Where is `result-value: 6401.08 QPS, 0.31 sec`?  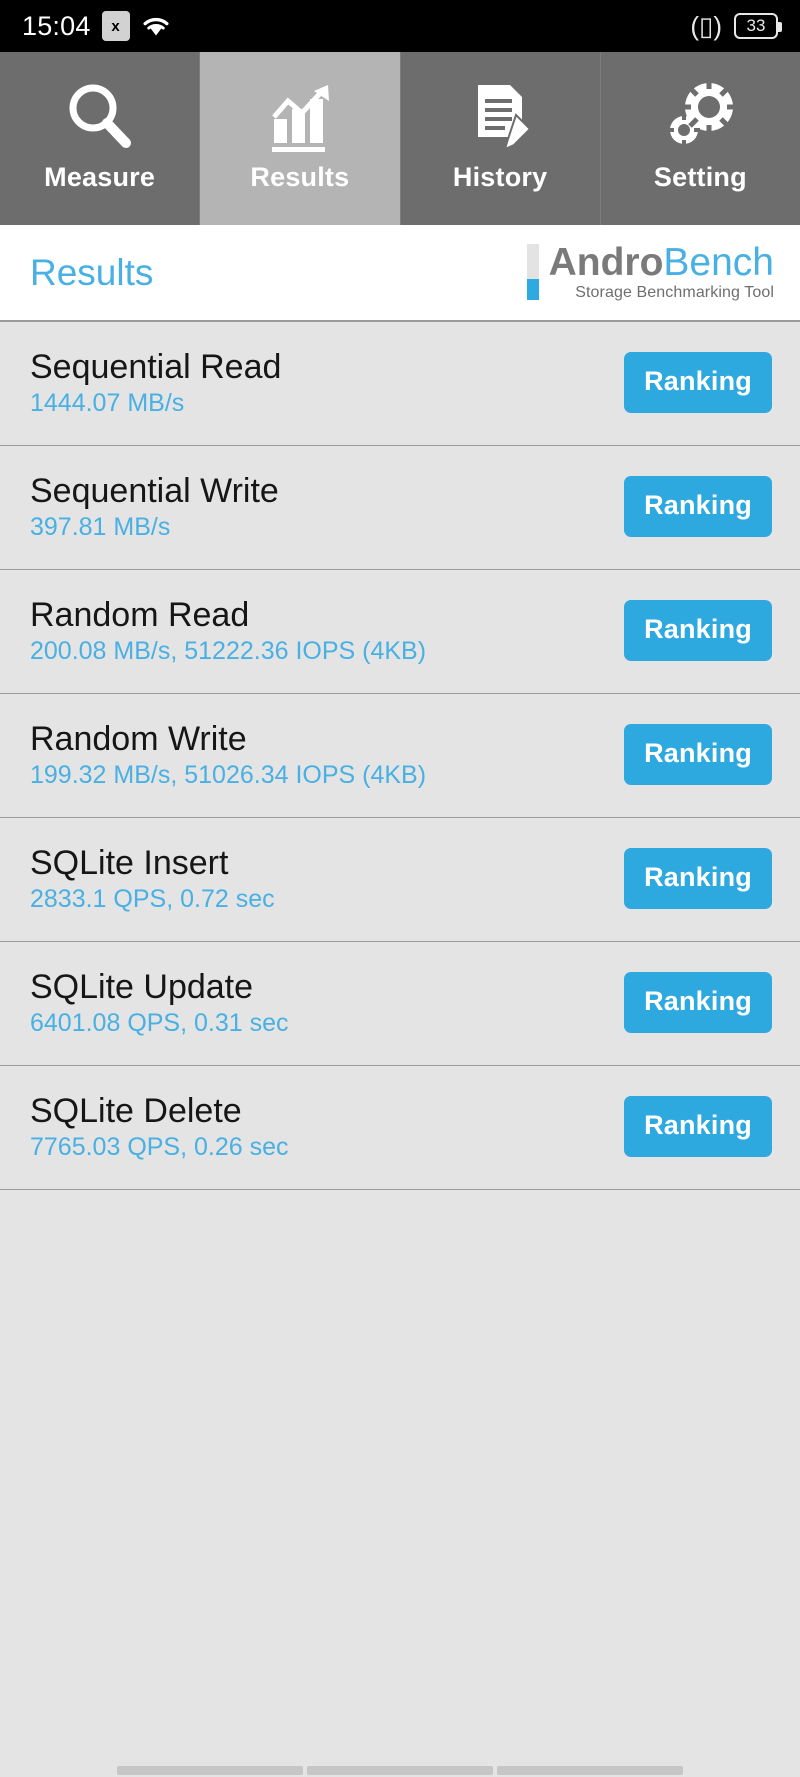
result-value: 6401.08 QPS, 0.31 sec is located at coordinates (159, 1022).